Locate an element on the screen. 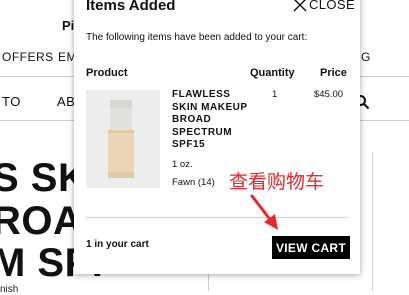 The image size is (409, 295). cart-count-text: 1 in your cart is located at coordinates (117, 244).